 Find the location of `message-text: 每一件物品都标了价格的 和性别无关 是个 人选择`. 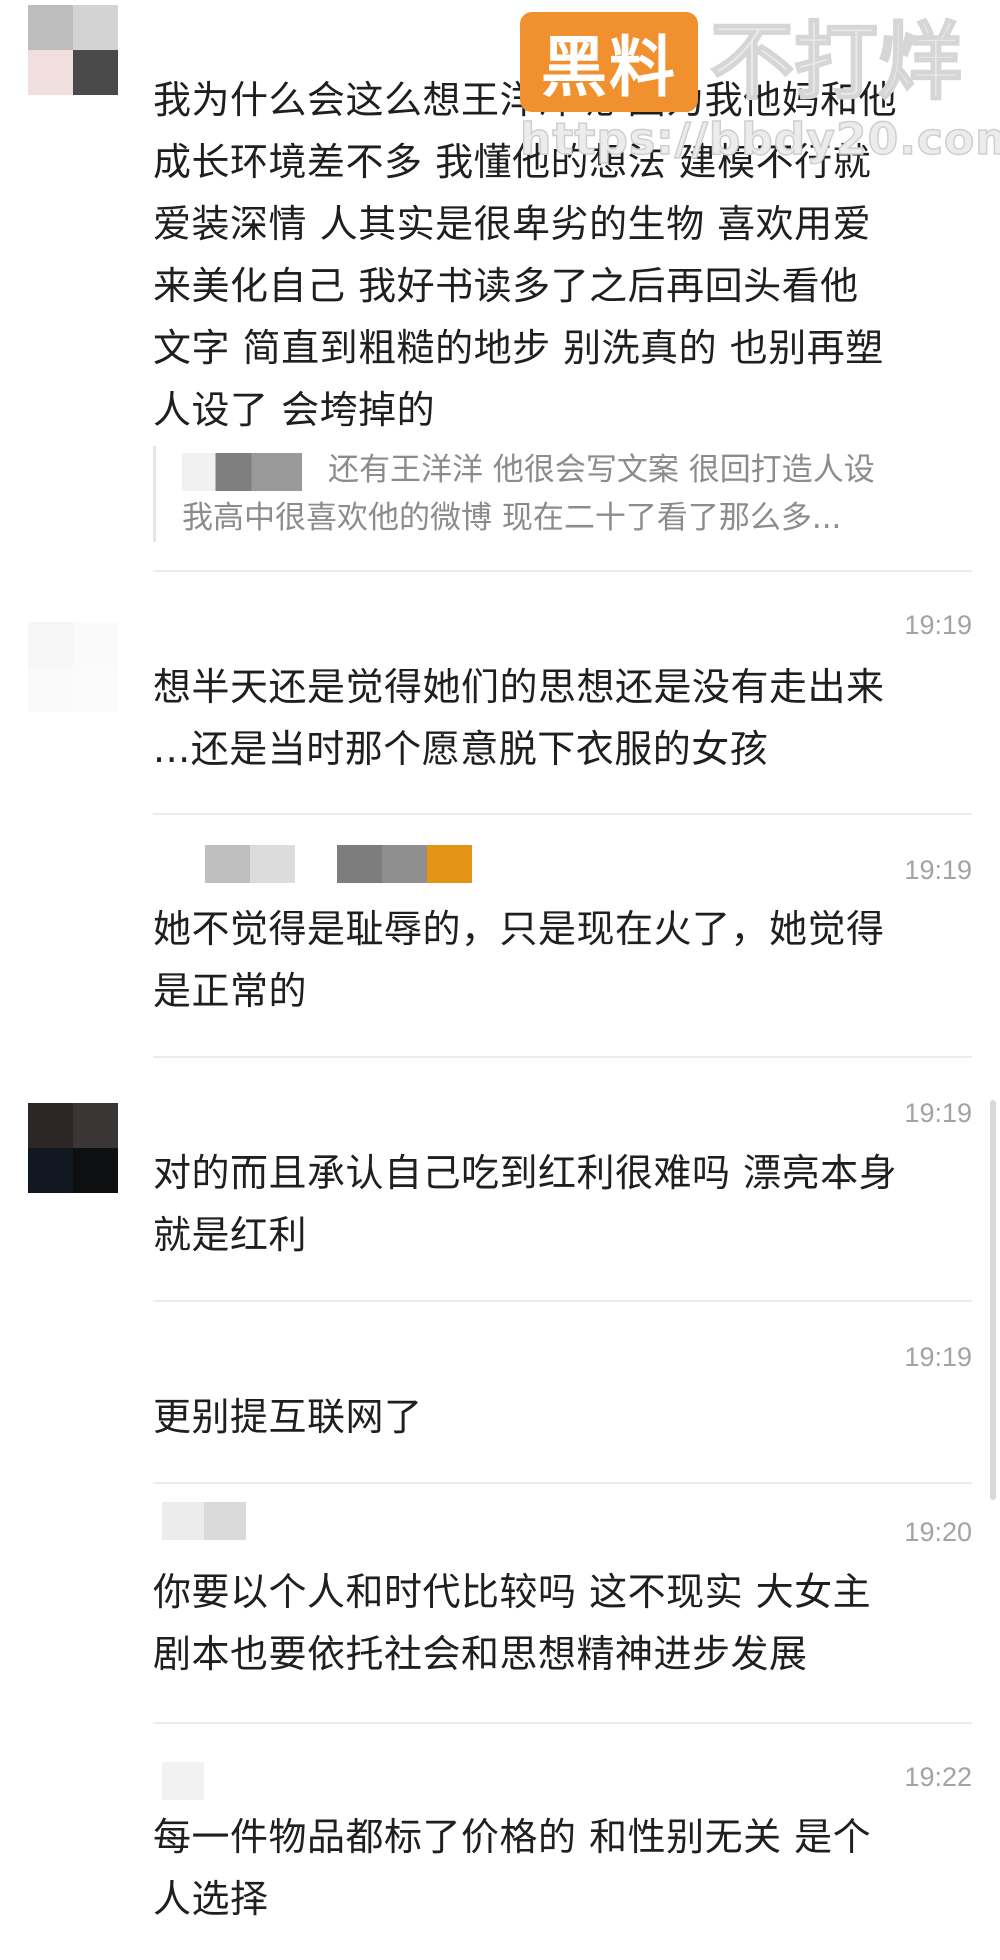

message-text: 每一件物品都标了价格的 和性别无关 是个 人选择 is located at coordinates (512, 1868).